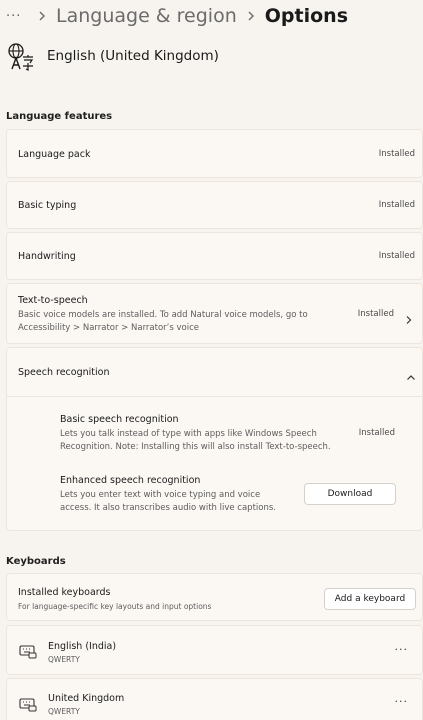  I want to click on speech-recognition-header: Speech recognition, so click(215, 372).